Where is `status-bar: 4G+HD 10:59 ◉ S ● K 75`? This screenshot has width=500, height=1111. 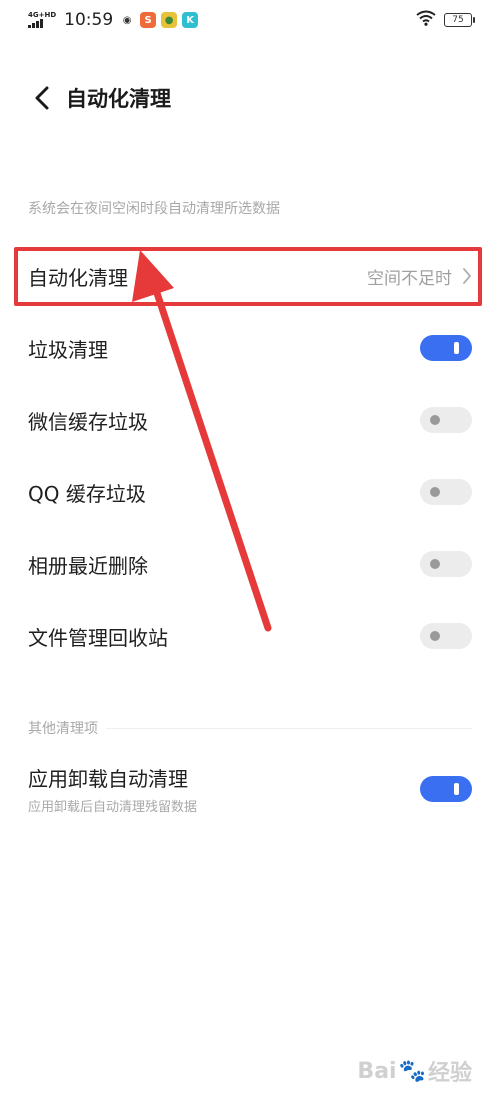
status-bar: 4G+HD 10:59 ◉ S ● K 75 is located at coordinates (250, 20).